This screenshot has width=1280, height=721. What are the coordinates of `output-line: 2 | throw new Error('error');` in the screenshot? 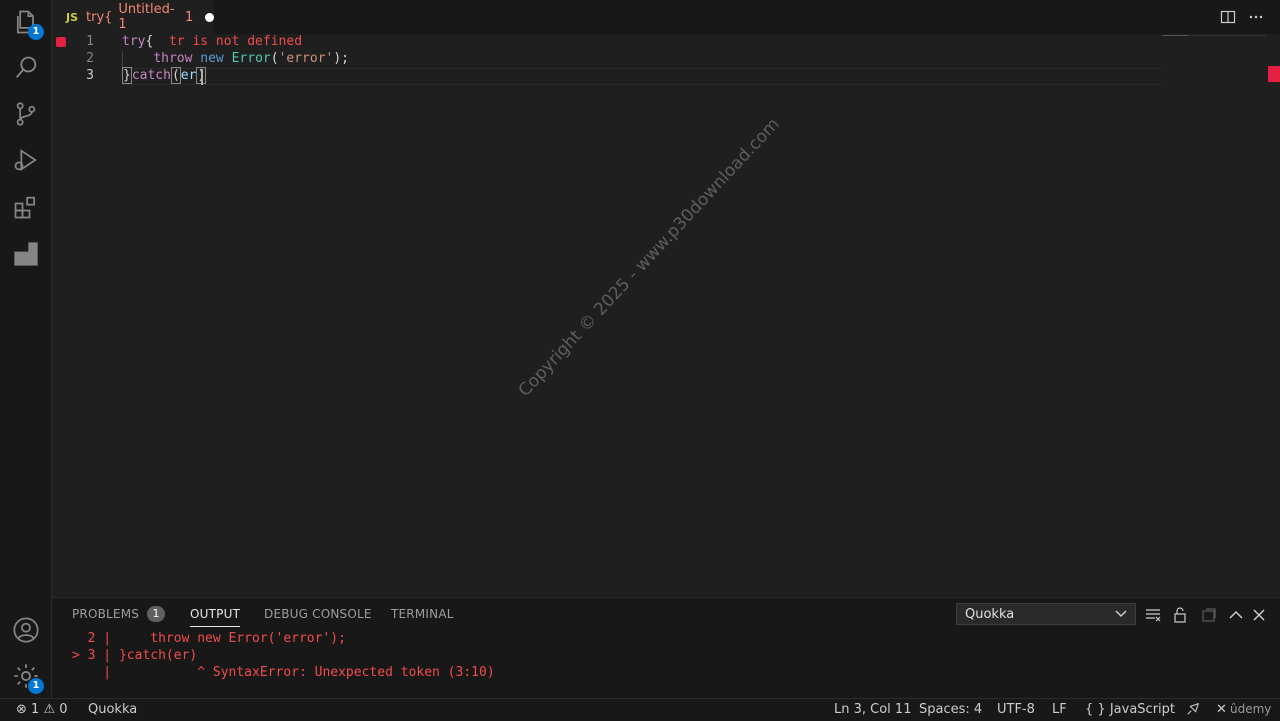 It's located at (209, 638).